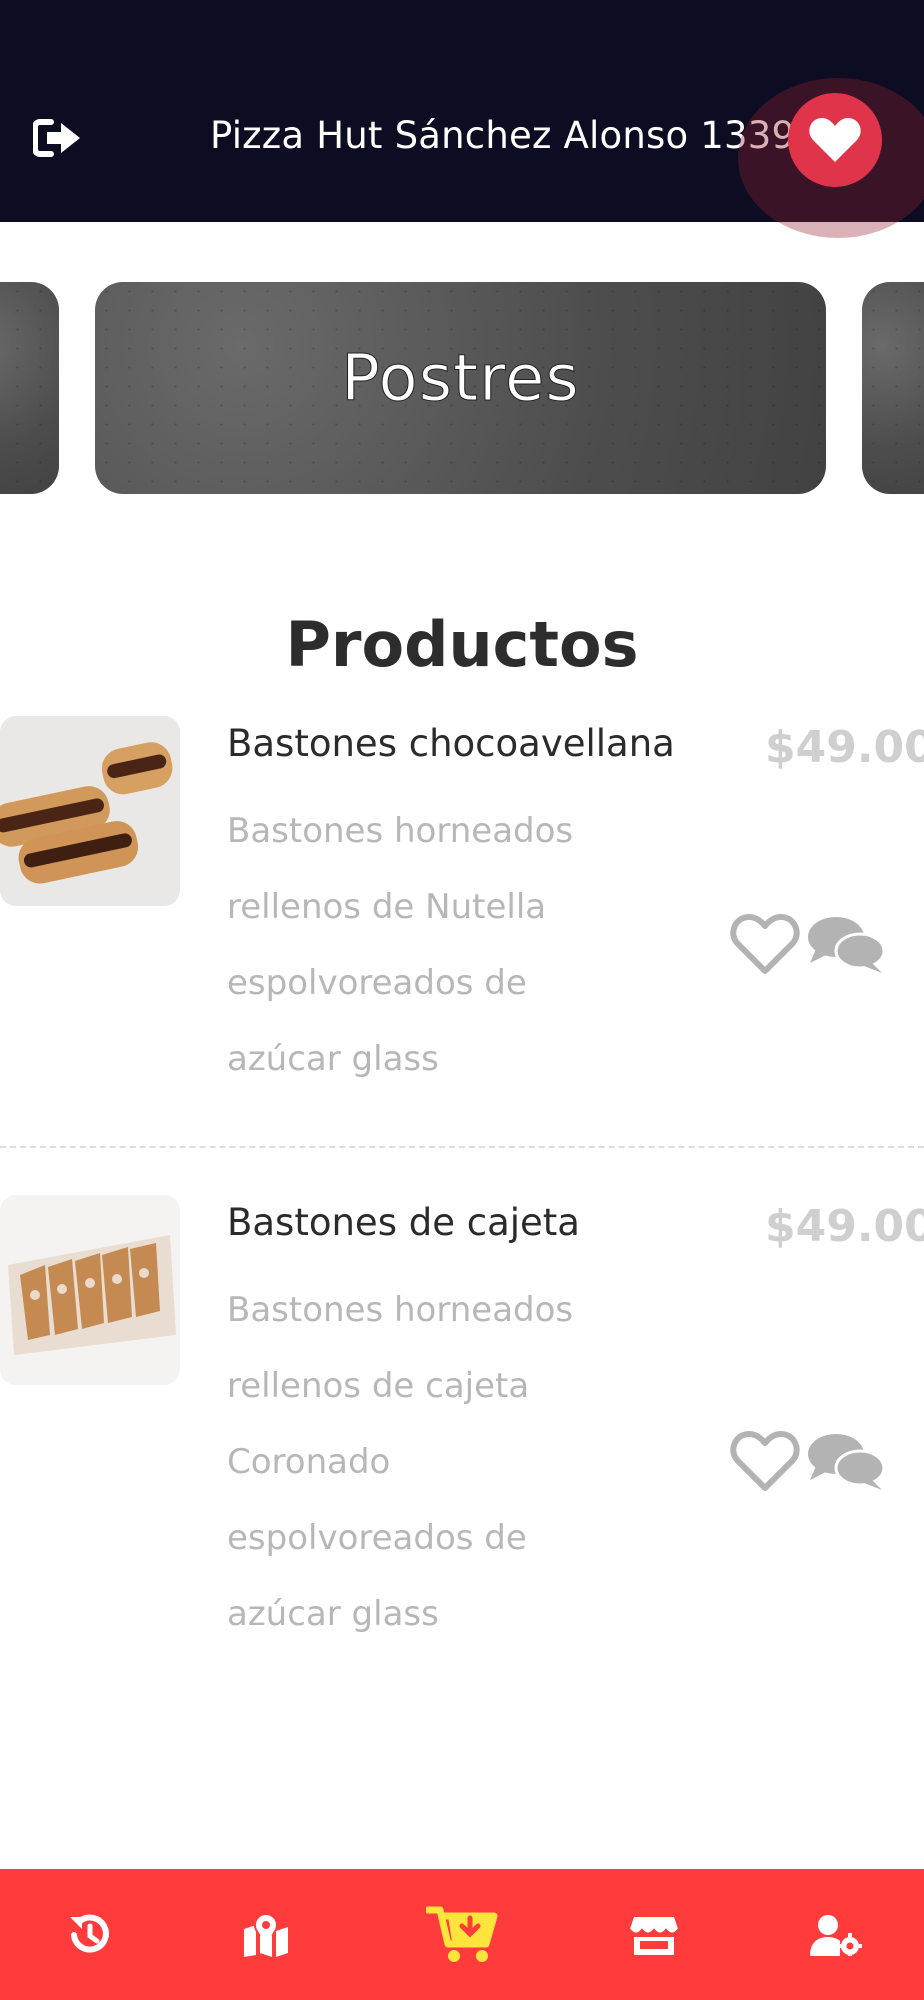 The width and height of the screenshot is (924, 2000). I want to click on product-photo-cajeta, so click(90, 1290).